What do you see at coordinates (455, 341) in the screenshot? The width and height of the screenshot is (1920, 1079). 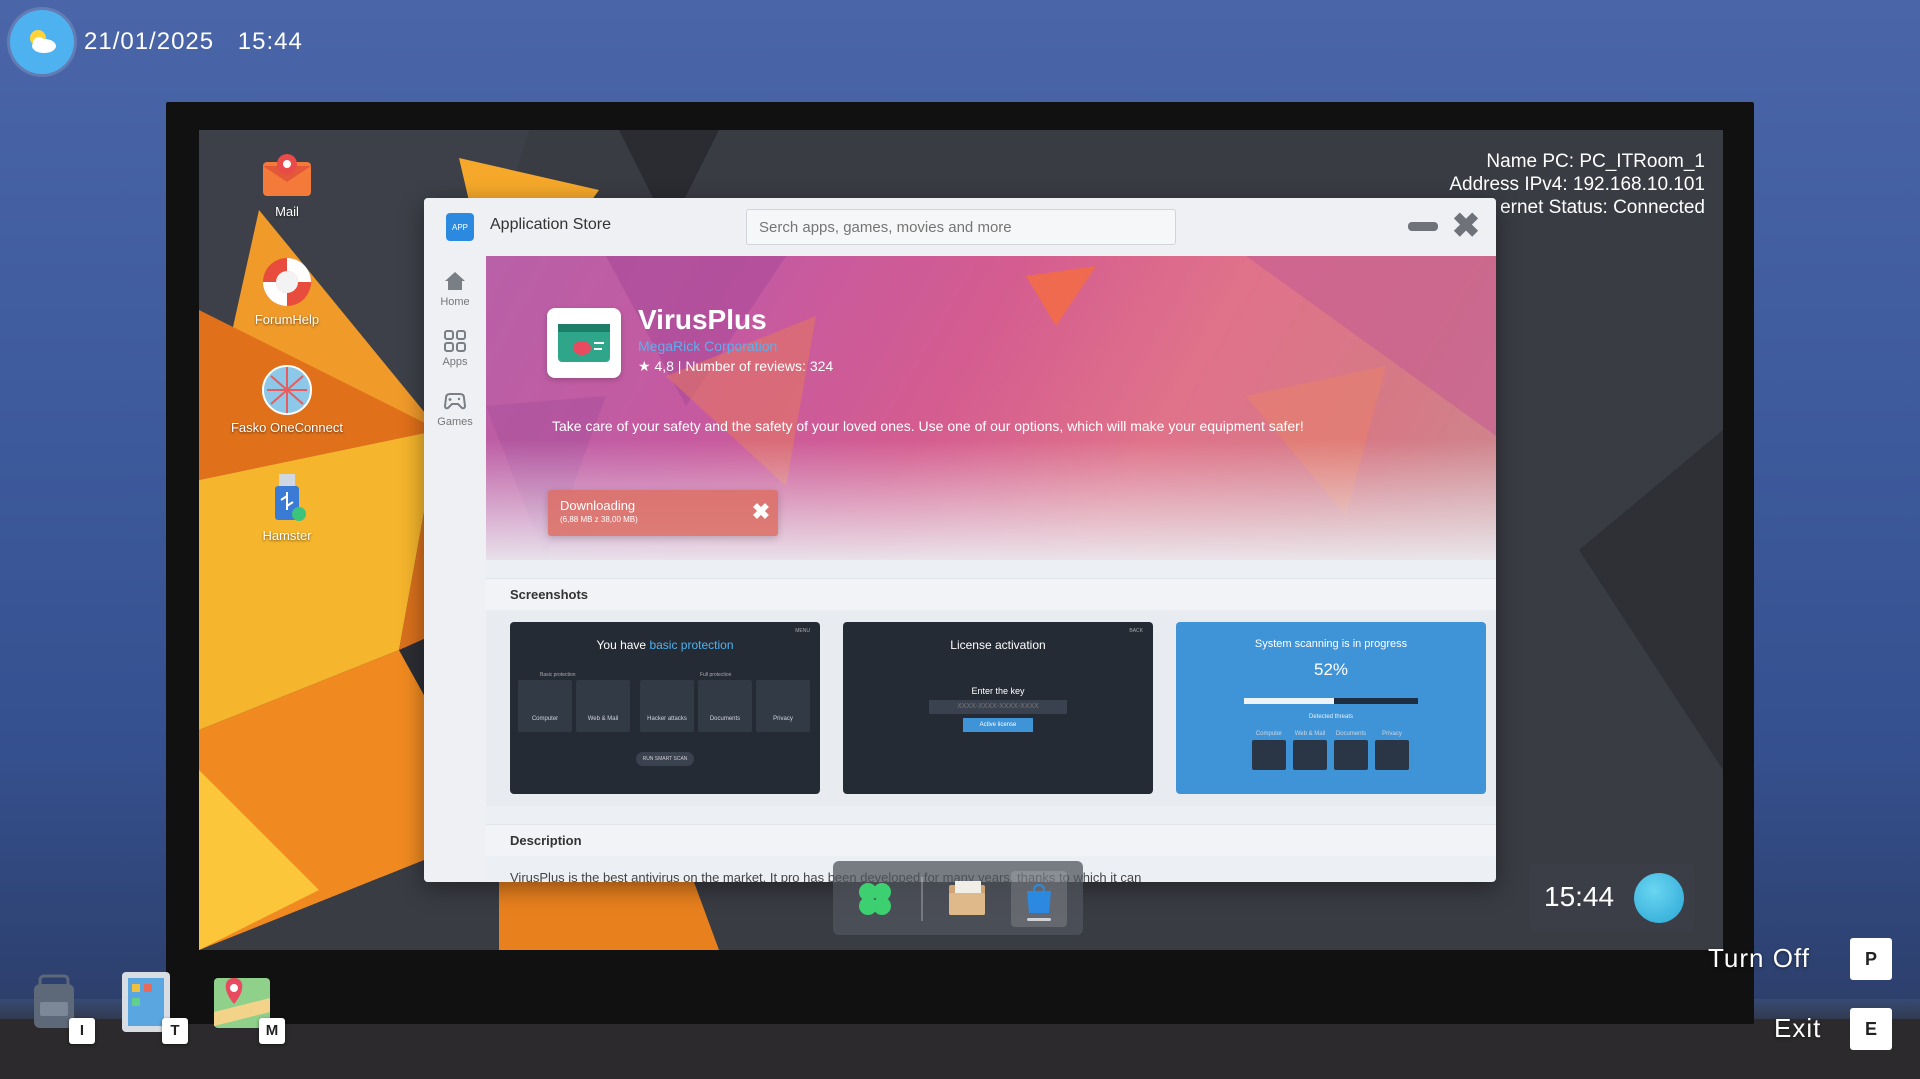 I see `apps-grid-icon` at bounding box center [455, 341].